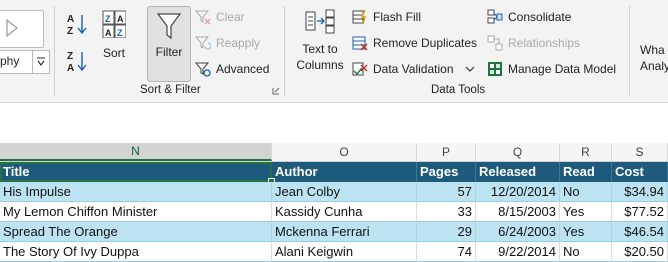 The image size is (668, 262). What do you see at coordinates (360, 69) in the screenshot?
I see `data-validation-icon` at bounding box center [360, 69].